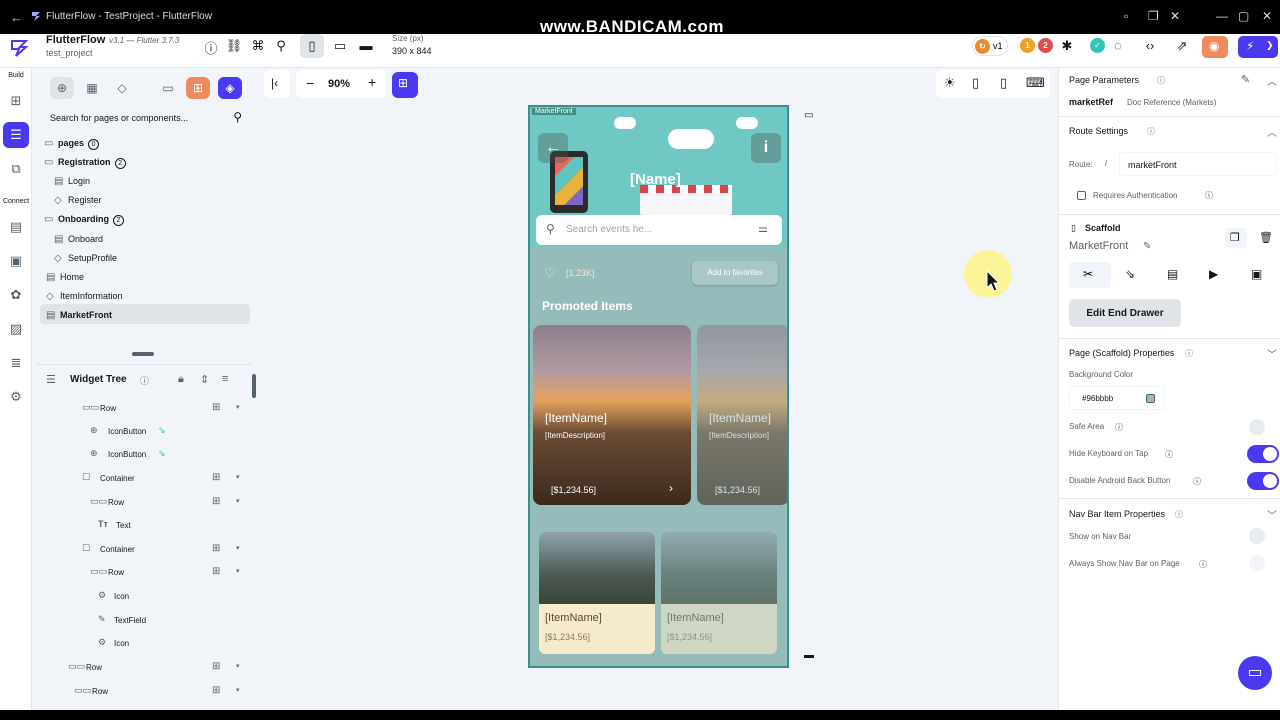 This screenshot has height=720, width=1280. What do you see at coordinates (1045, 45) in the screenshot?
I see `error-count-badge: 2` at bounding box center [1045, 45].